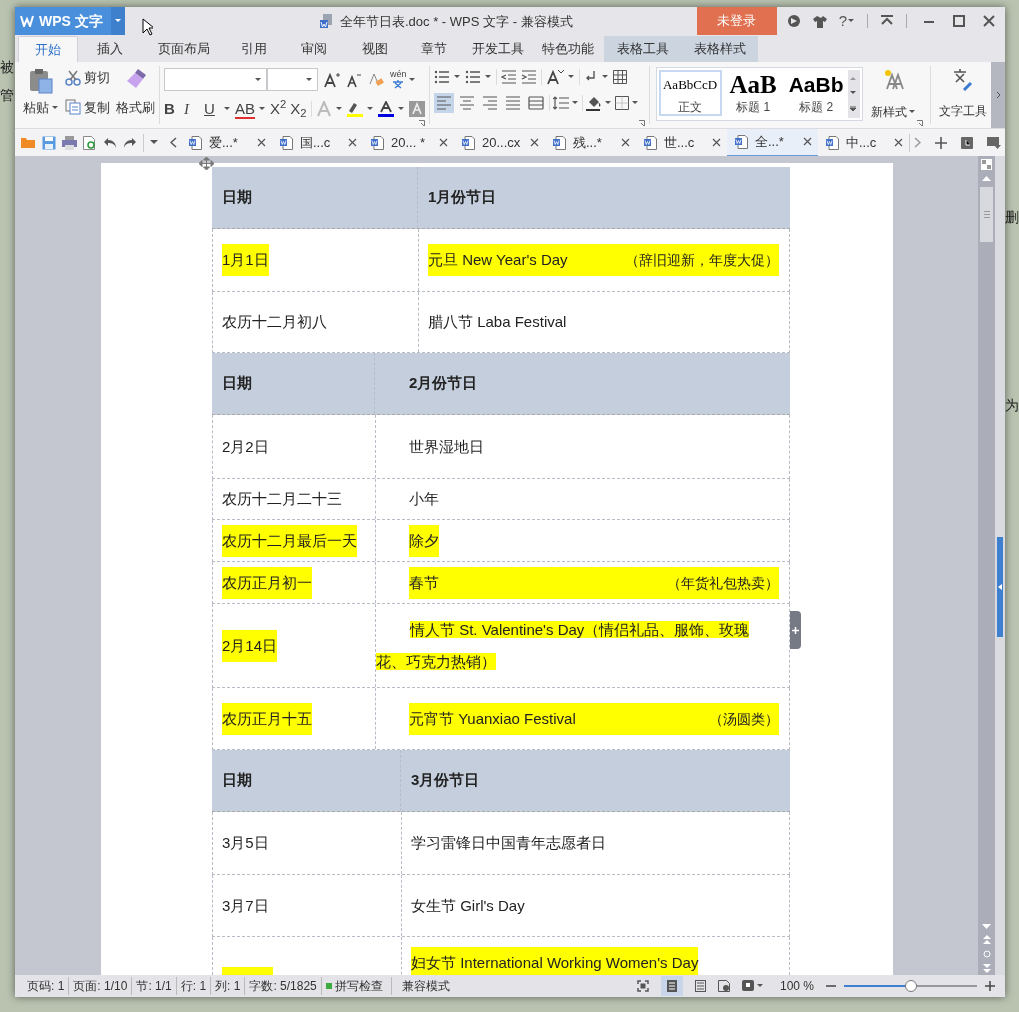 This screenshot has height=1012, width=1019. What do you see at coordinates (385, 109) in the screenshot?
I see `font-color-icon` at bounding box center [385, 109].